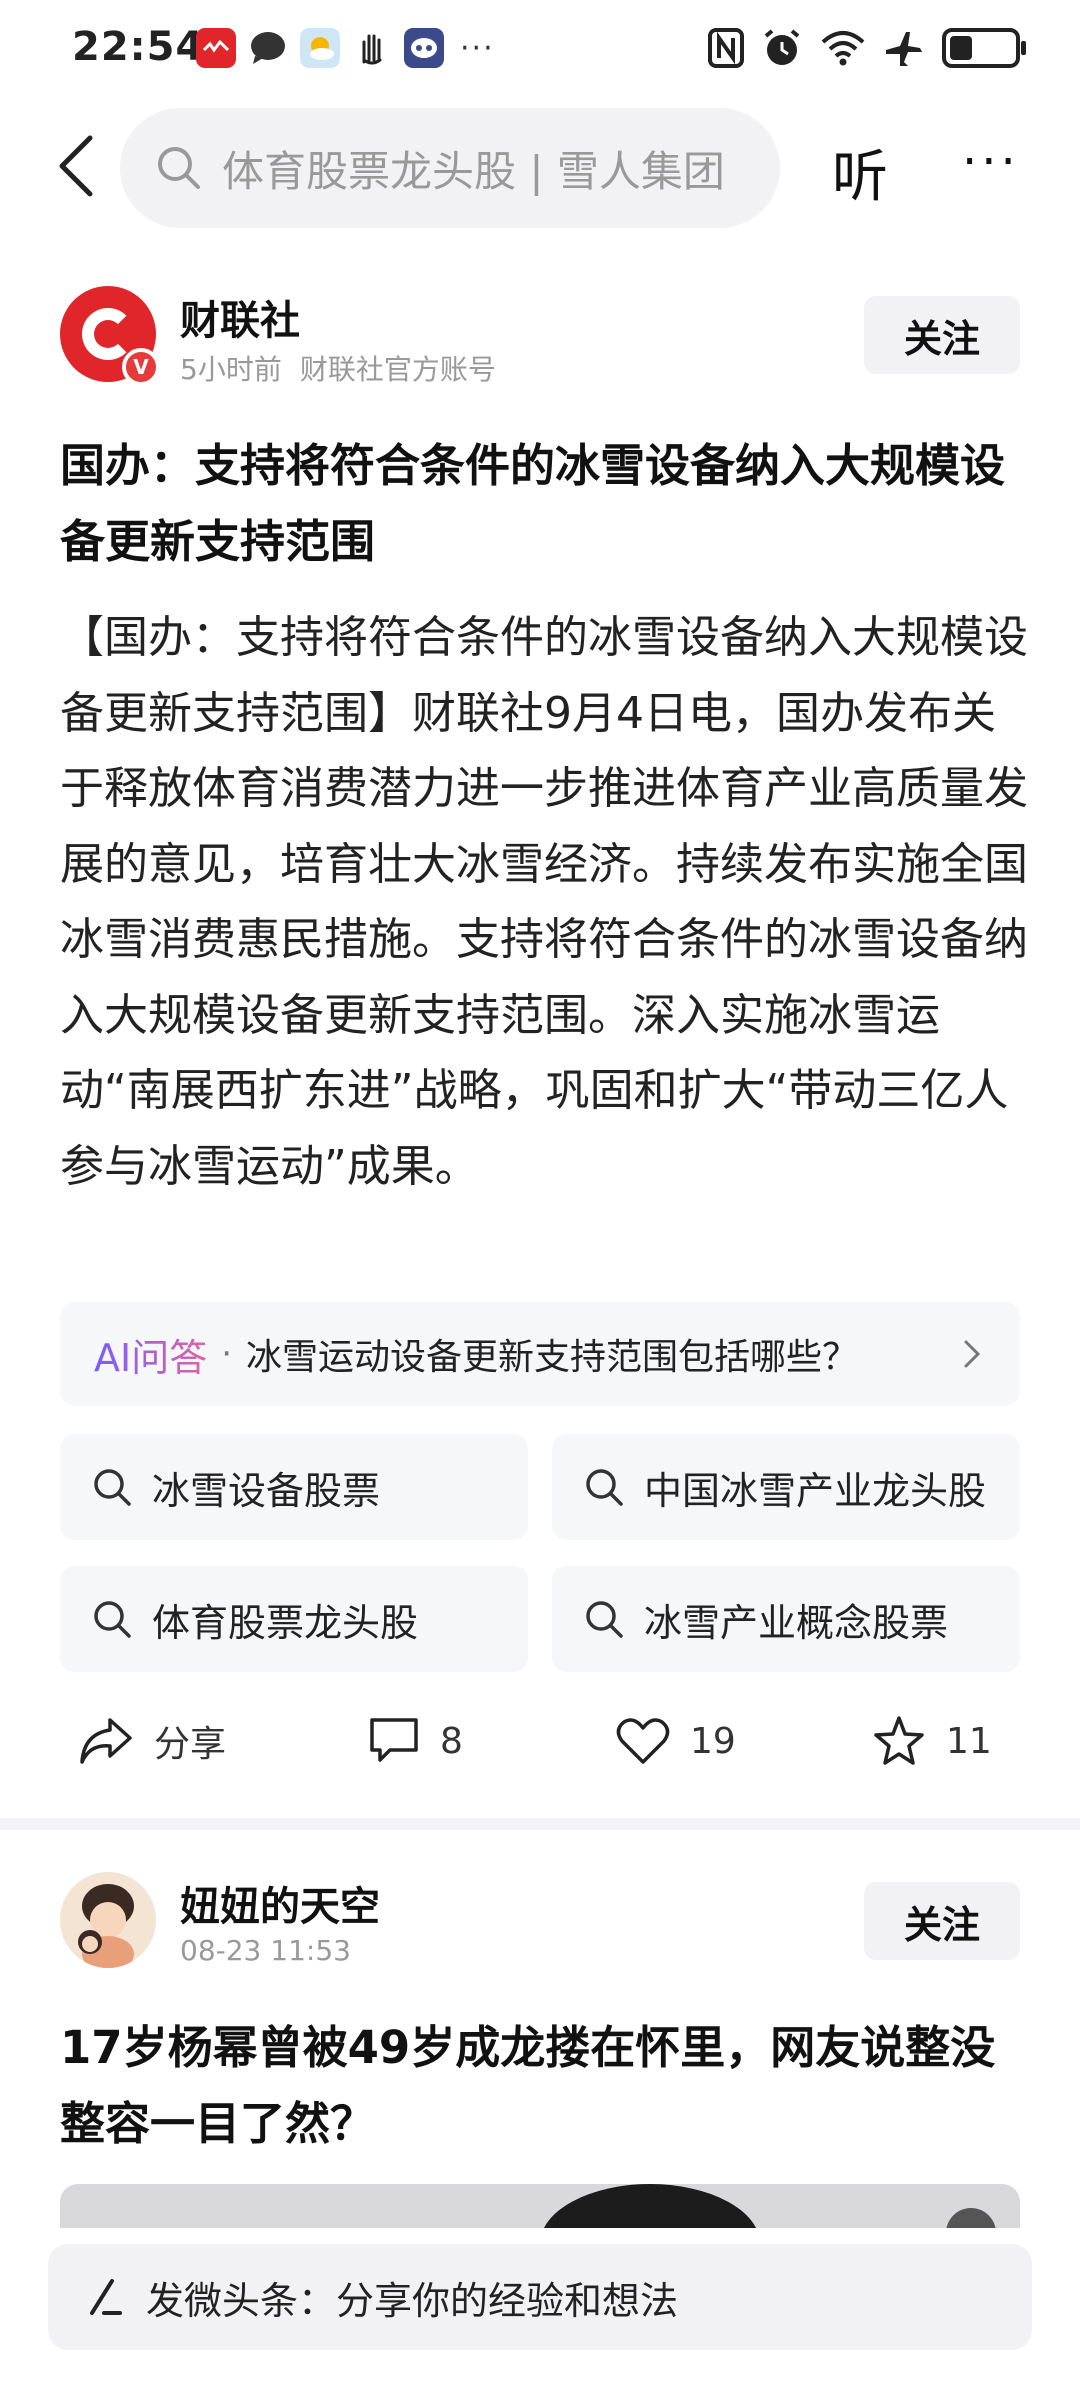  What do you see at coordinates (843, 48) in the screenshot?
I see `wifi-icon` at bounding box center [843, 48].